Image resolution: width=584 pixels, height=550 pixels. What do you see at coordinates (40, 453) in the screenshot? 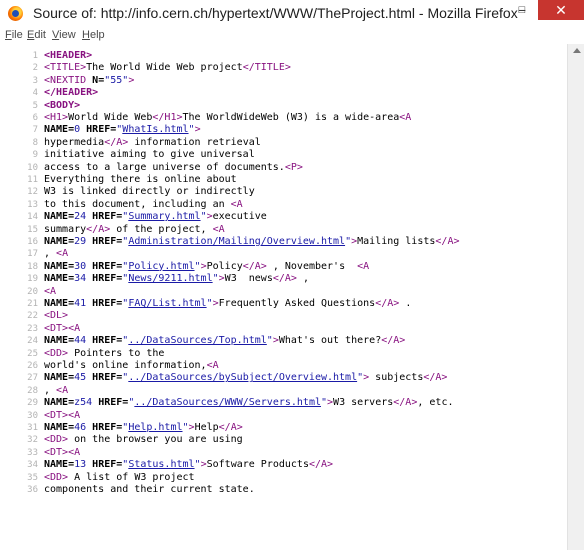
I see `source-line: 33 <DT><A` at bounding box center [40, 453].